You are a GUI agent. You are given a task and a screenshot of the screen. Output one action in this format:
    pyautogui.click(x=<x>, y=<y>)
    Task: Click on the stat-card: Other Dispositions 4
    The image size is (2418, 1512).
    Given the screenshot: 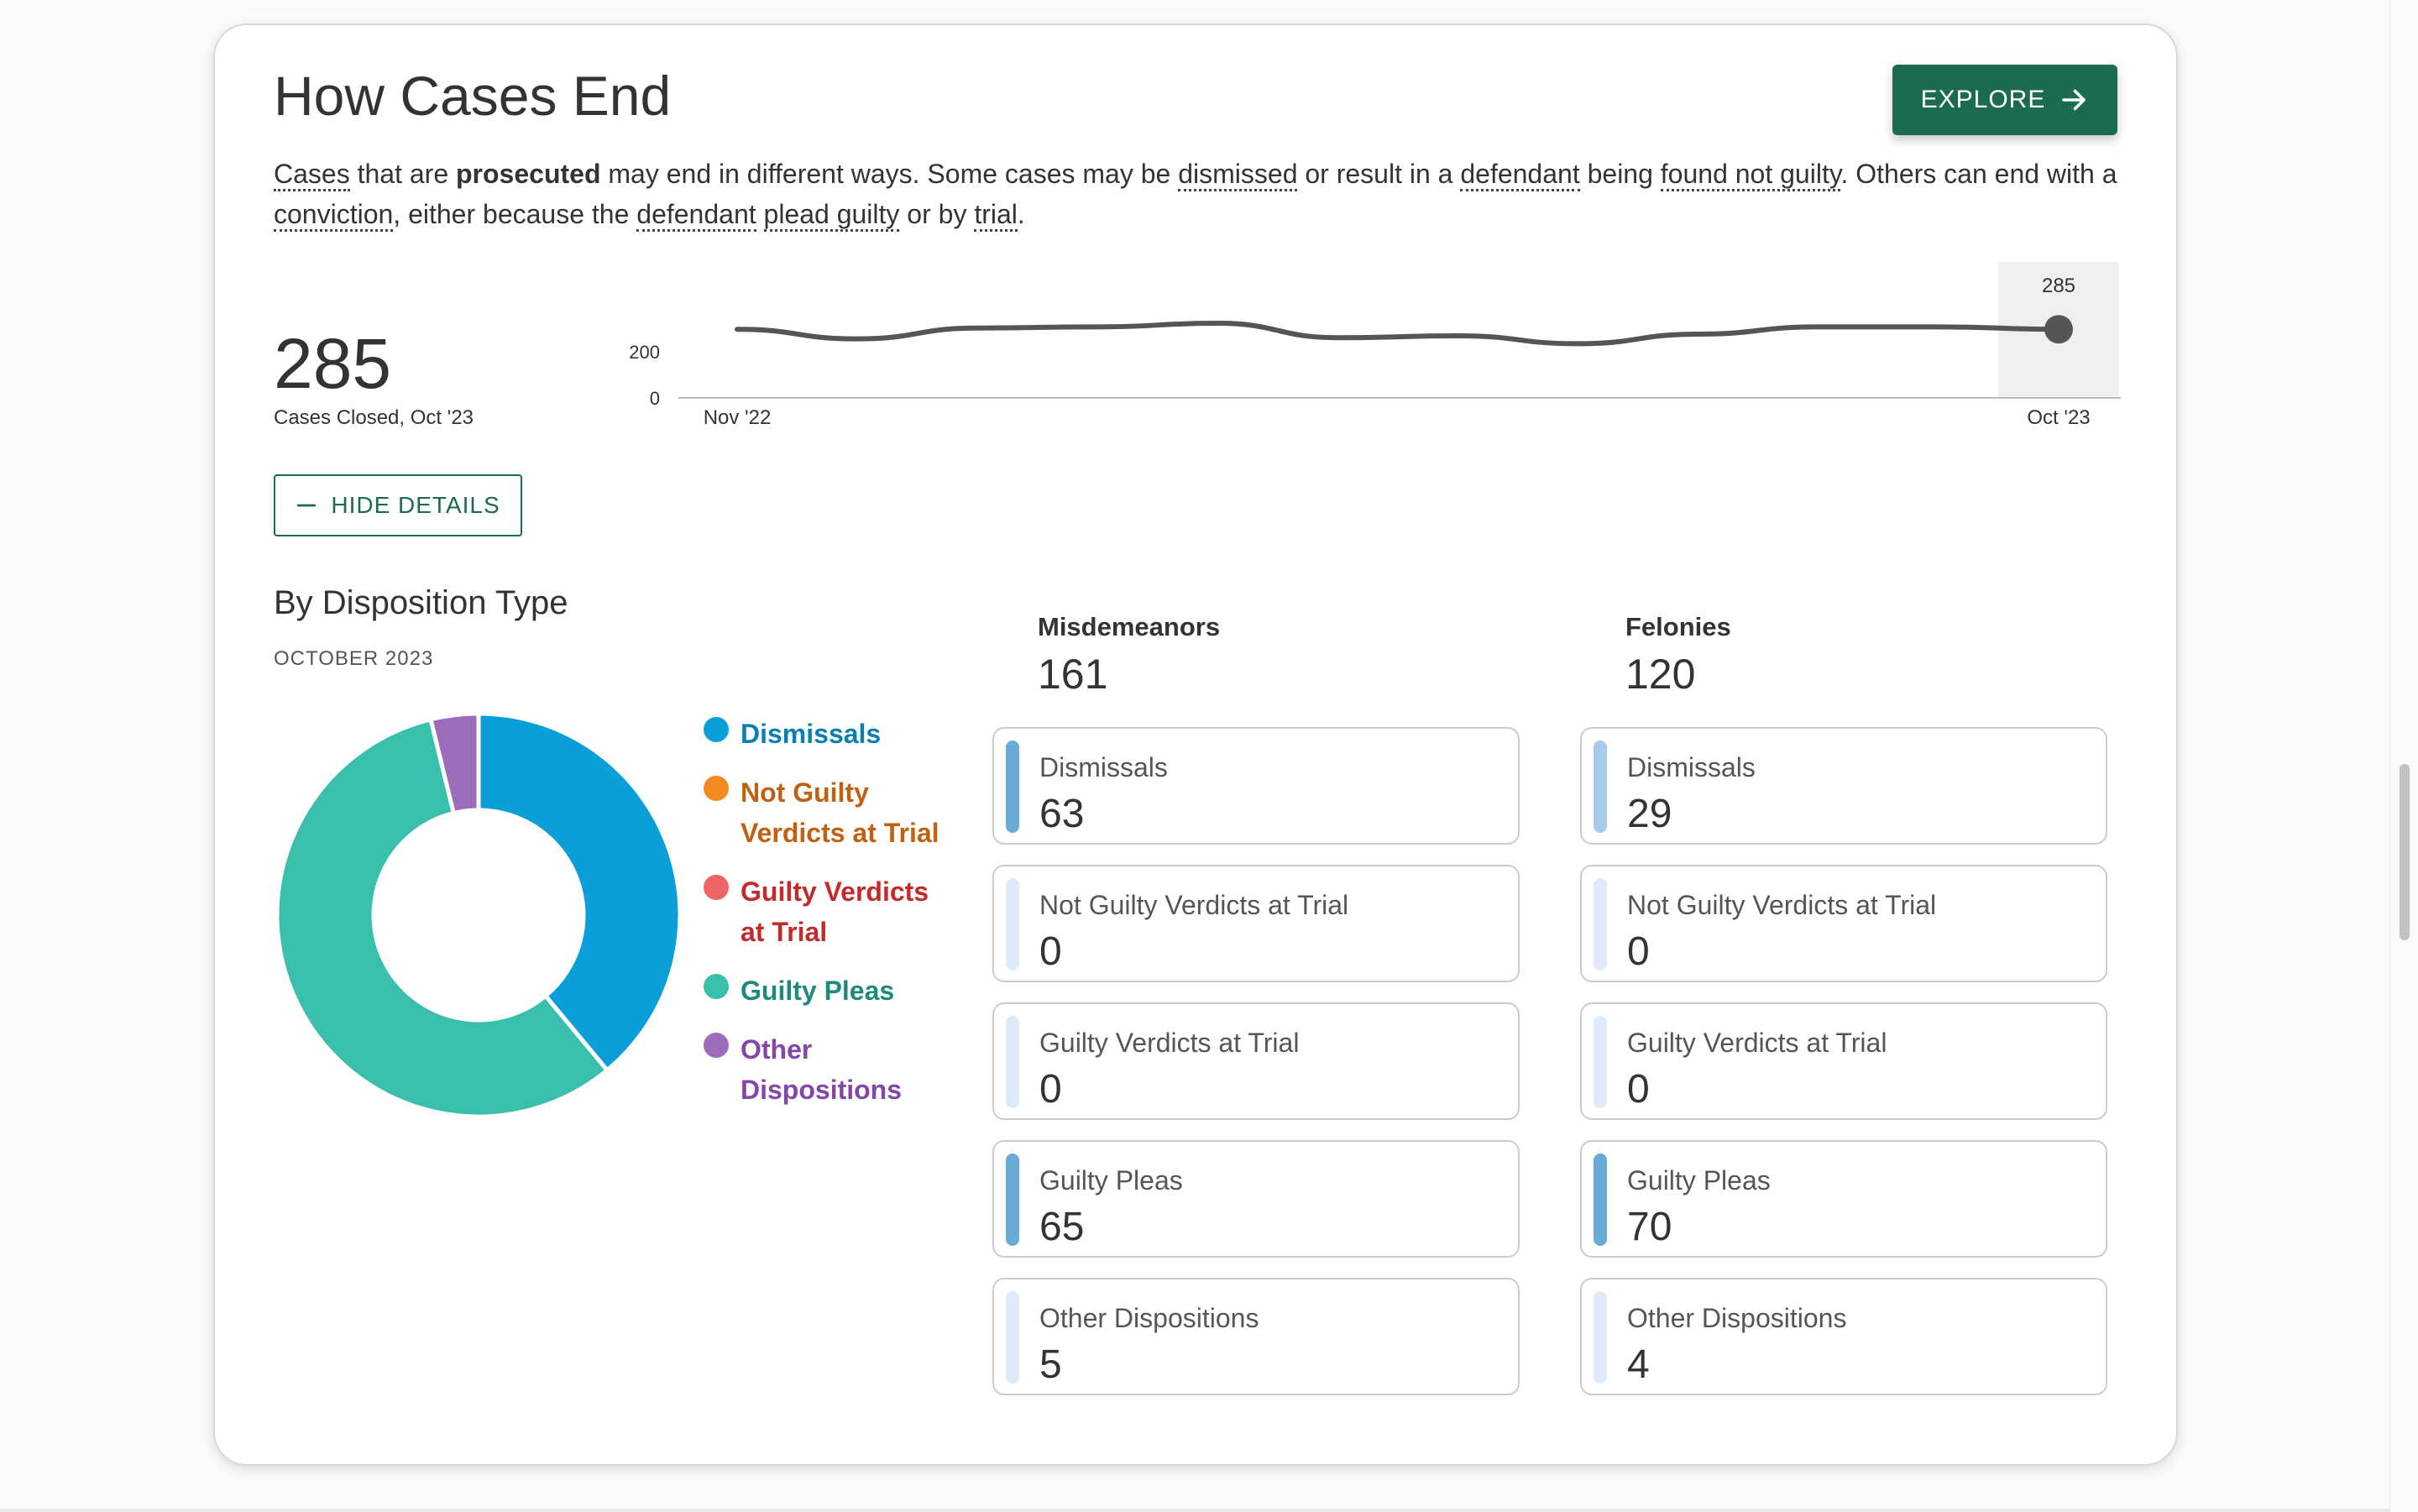 What is the action you would take?
    pyautogui.click(x=1843, y=1336)
    